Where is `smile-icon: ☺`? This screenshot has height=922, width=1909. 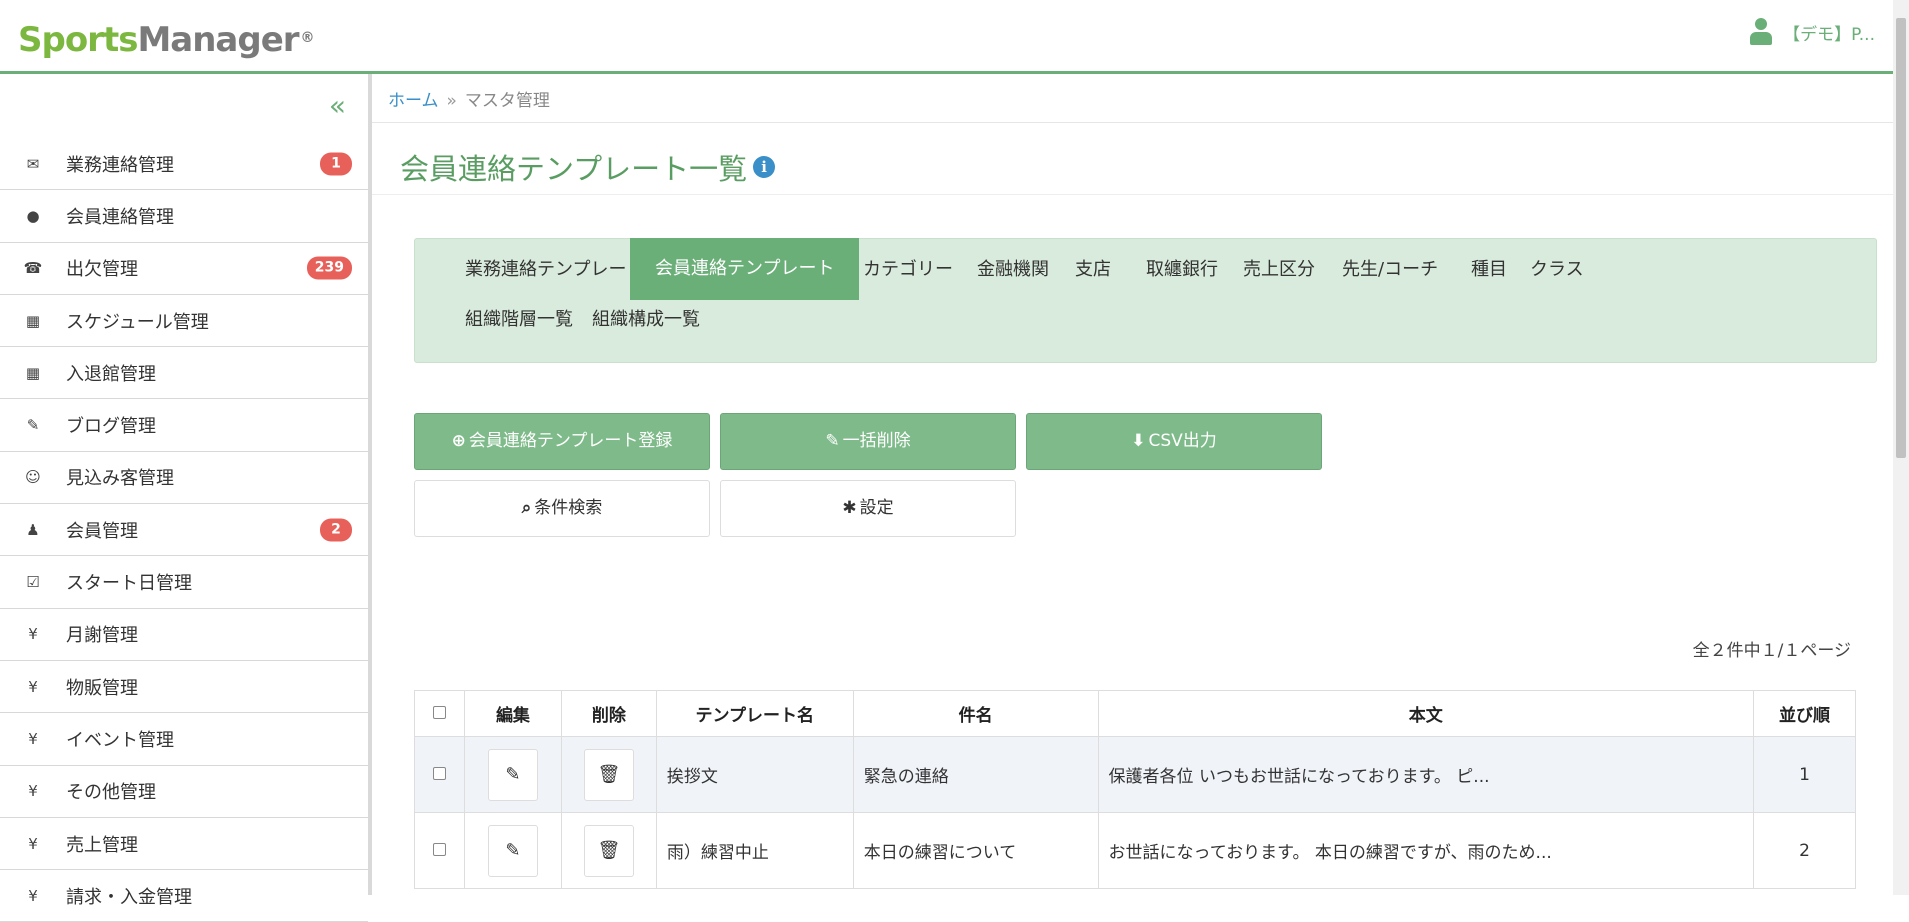
smile-icon: ☺ is located at coordinates (33, 477).